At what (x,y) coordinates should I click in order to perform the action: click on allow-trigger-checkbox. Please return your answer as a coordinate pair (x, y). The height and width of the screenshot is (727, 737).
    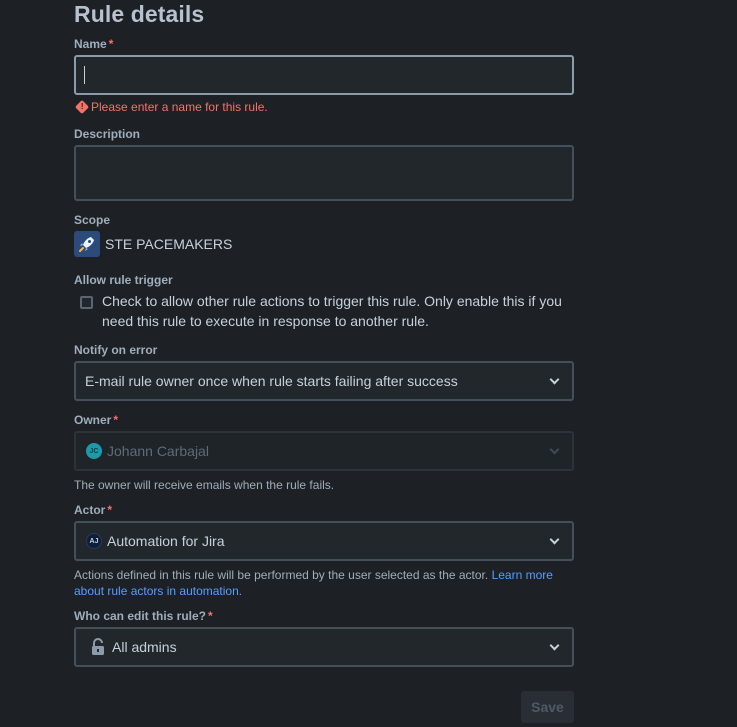
    Looking at the image, I should click on (86, 302).